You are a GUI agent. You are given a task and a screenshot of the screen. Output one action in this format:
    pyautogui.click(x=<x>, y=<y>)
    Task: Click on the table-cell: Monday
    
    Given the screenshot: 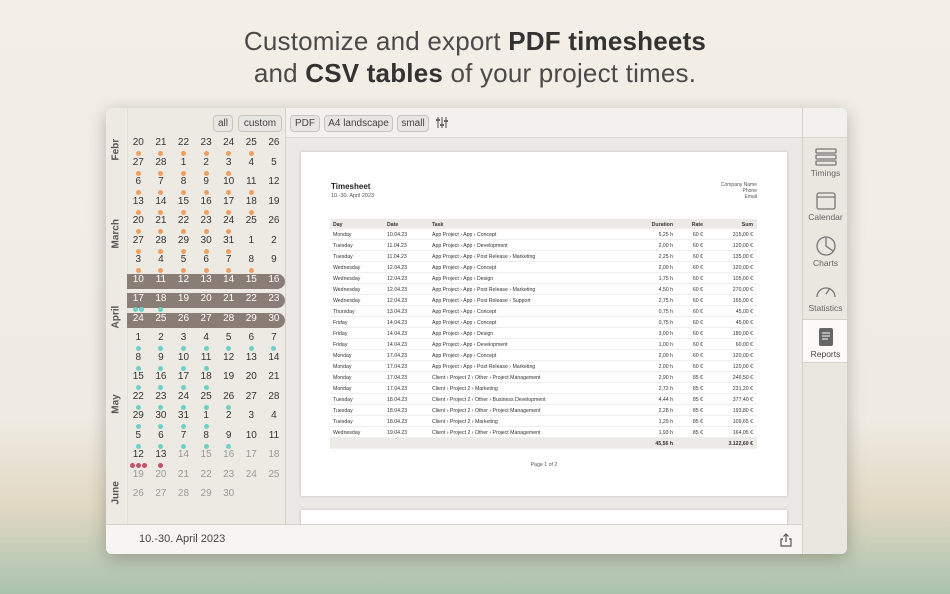 What is the action you would take?
    pyautogui.click(x=342, y=389)
    